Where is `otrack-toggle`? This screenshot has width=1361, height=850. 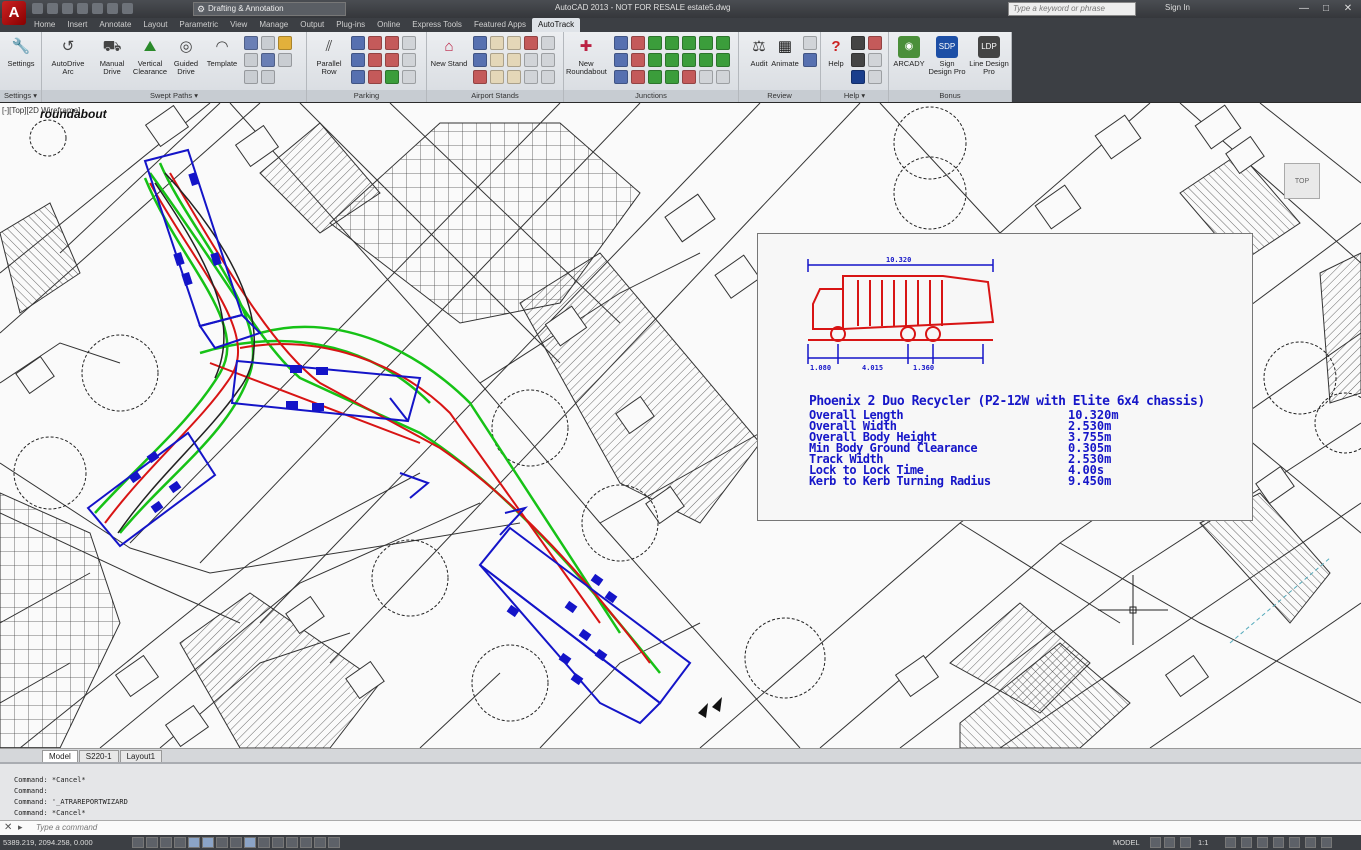 otrack-toggle is located at coordinates (236, 842).